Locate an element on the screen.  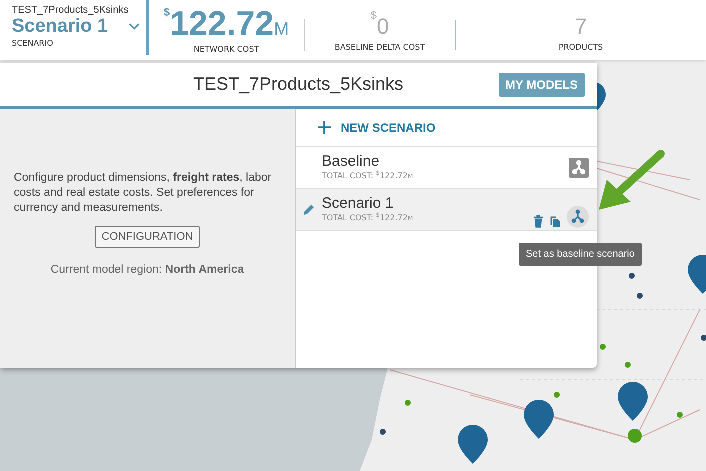
new-scenario-button: NEW SCENARIO is located at coordinates (446, 128).